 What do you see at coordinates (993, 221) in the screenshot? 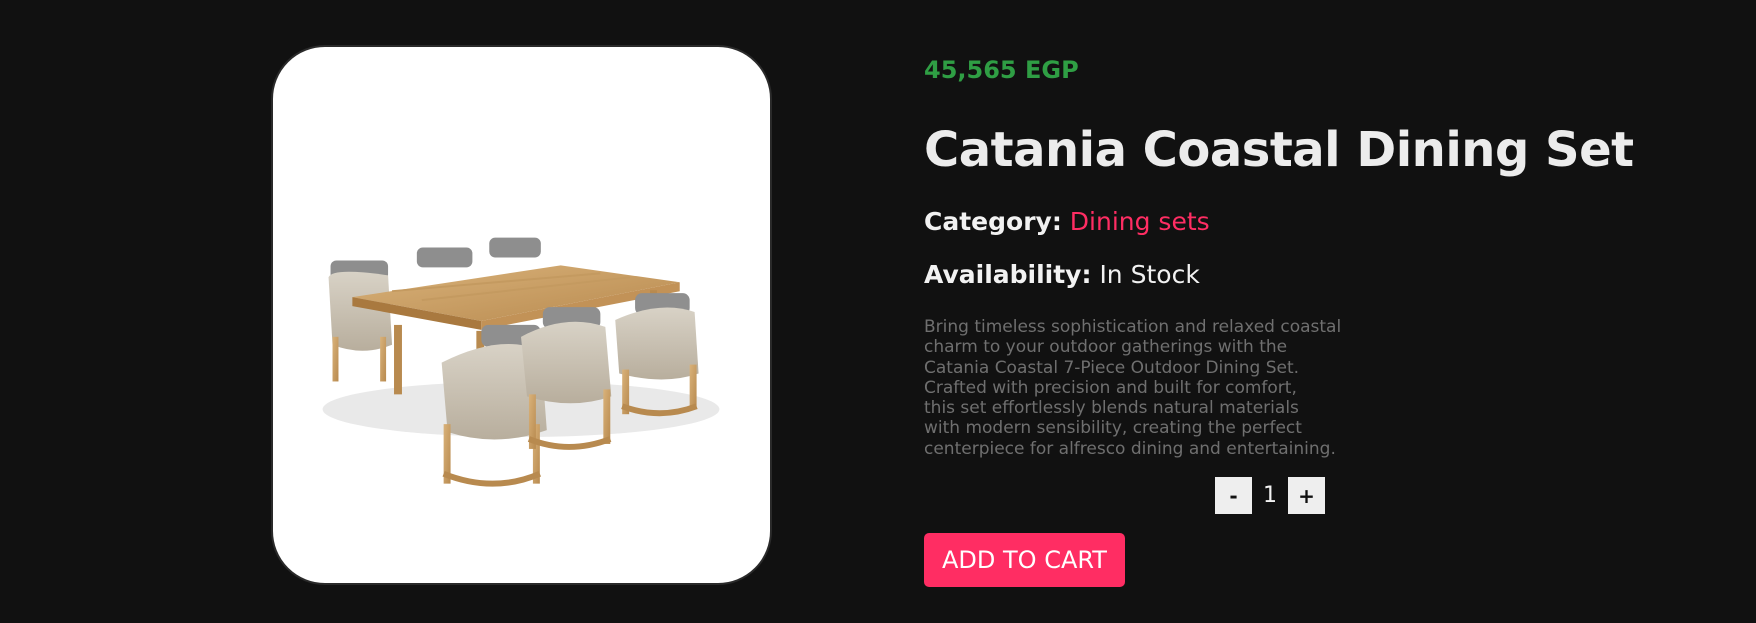
I see `category-label: Category:` at bounding box center [993, 221].